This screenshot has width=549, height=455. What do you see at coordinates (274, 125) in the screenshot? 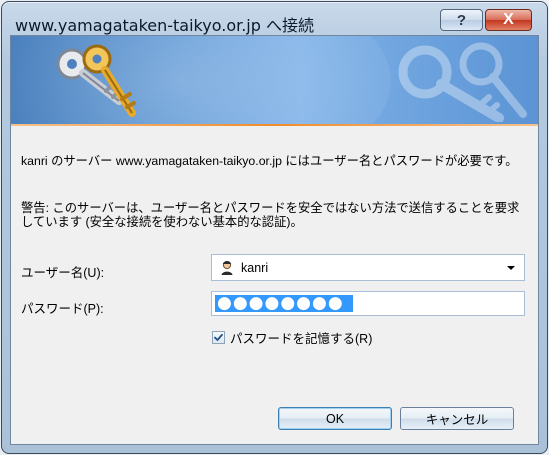
I see `banner-divider` at bounding box center [274, 125].